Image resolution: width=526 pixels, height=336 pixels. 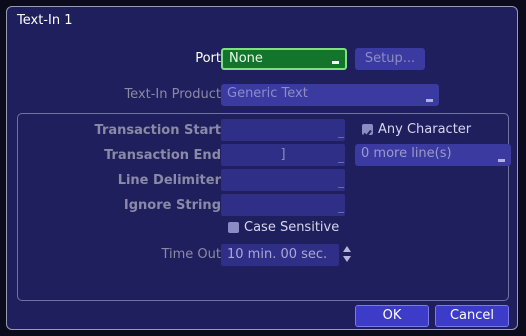 What do you see at coordinates (267, 93) in the screenshot?
I see `text-in-product-value: Generic Text` at bounding box center [267, 93].